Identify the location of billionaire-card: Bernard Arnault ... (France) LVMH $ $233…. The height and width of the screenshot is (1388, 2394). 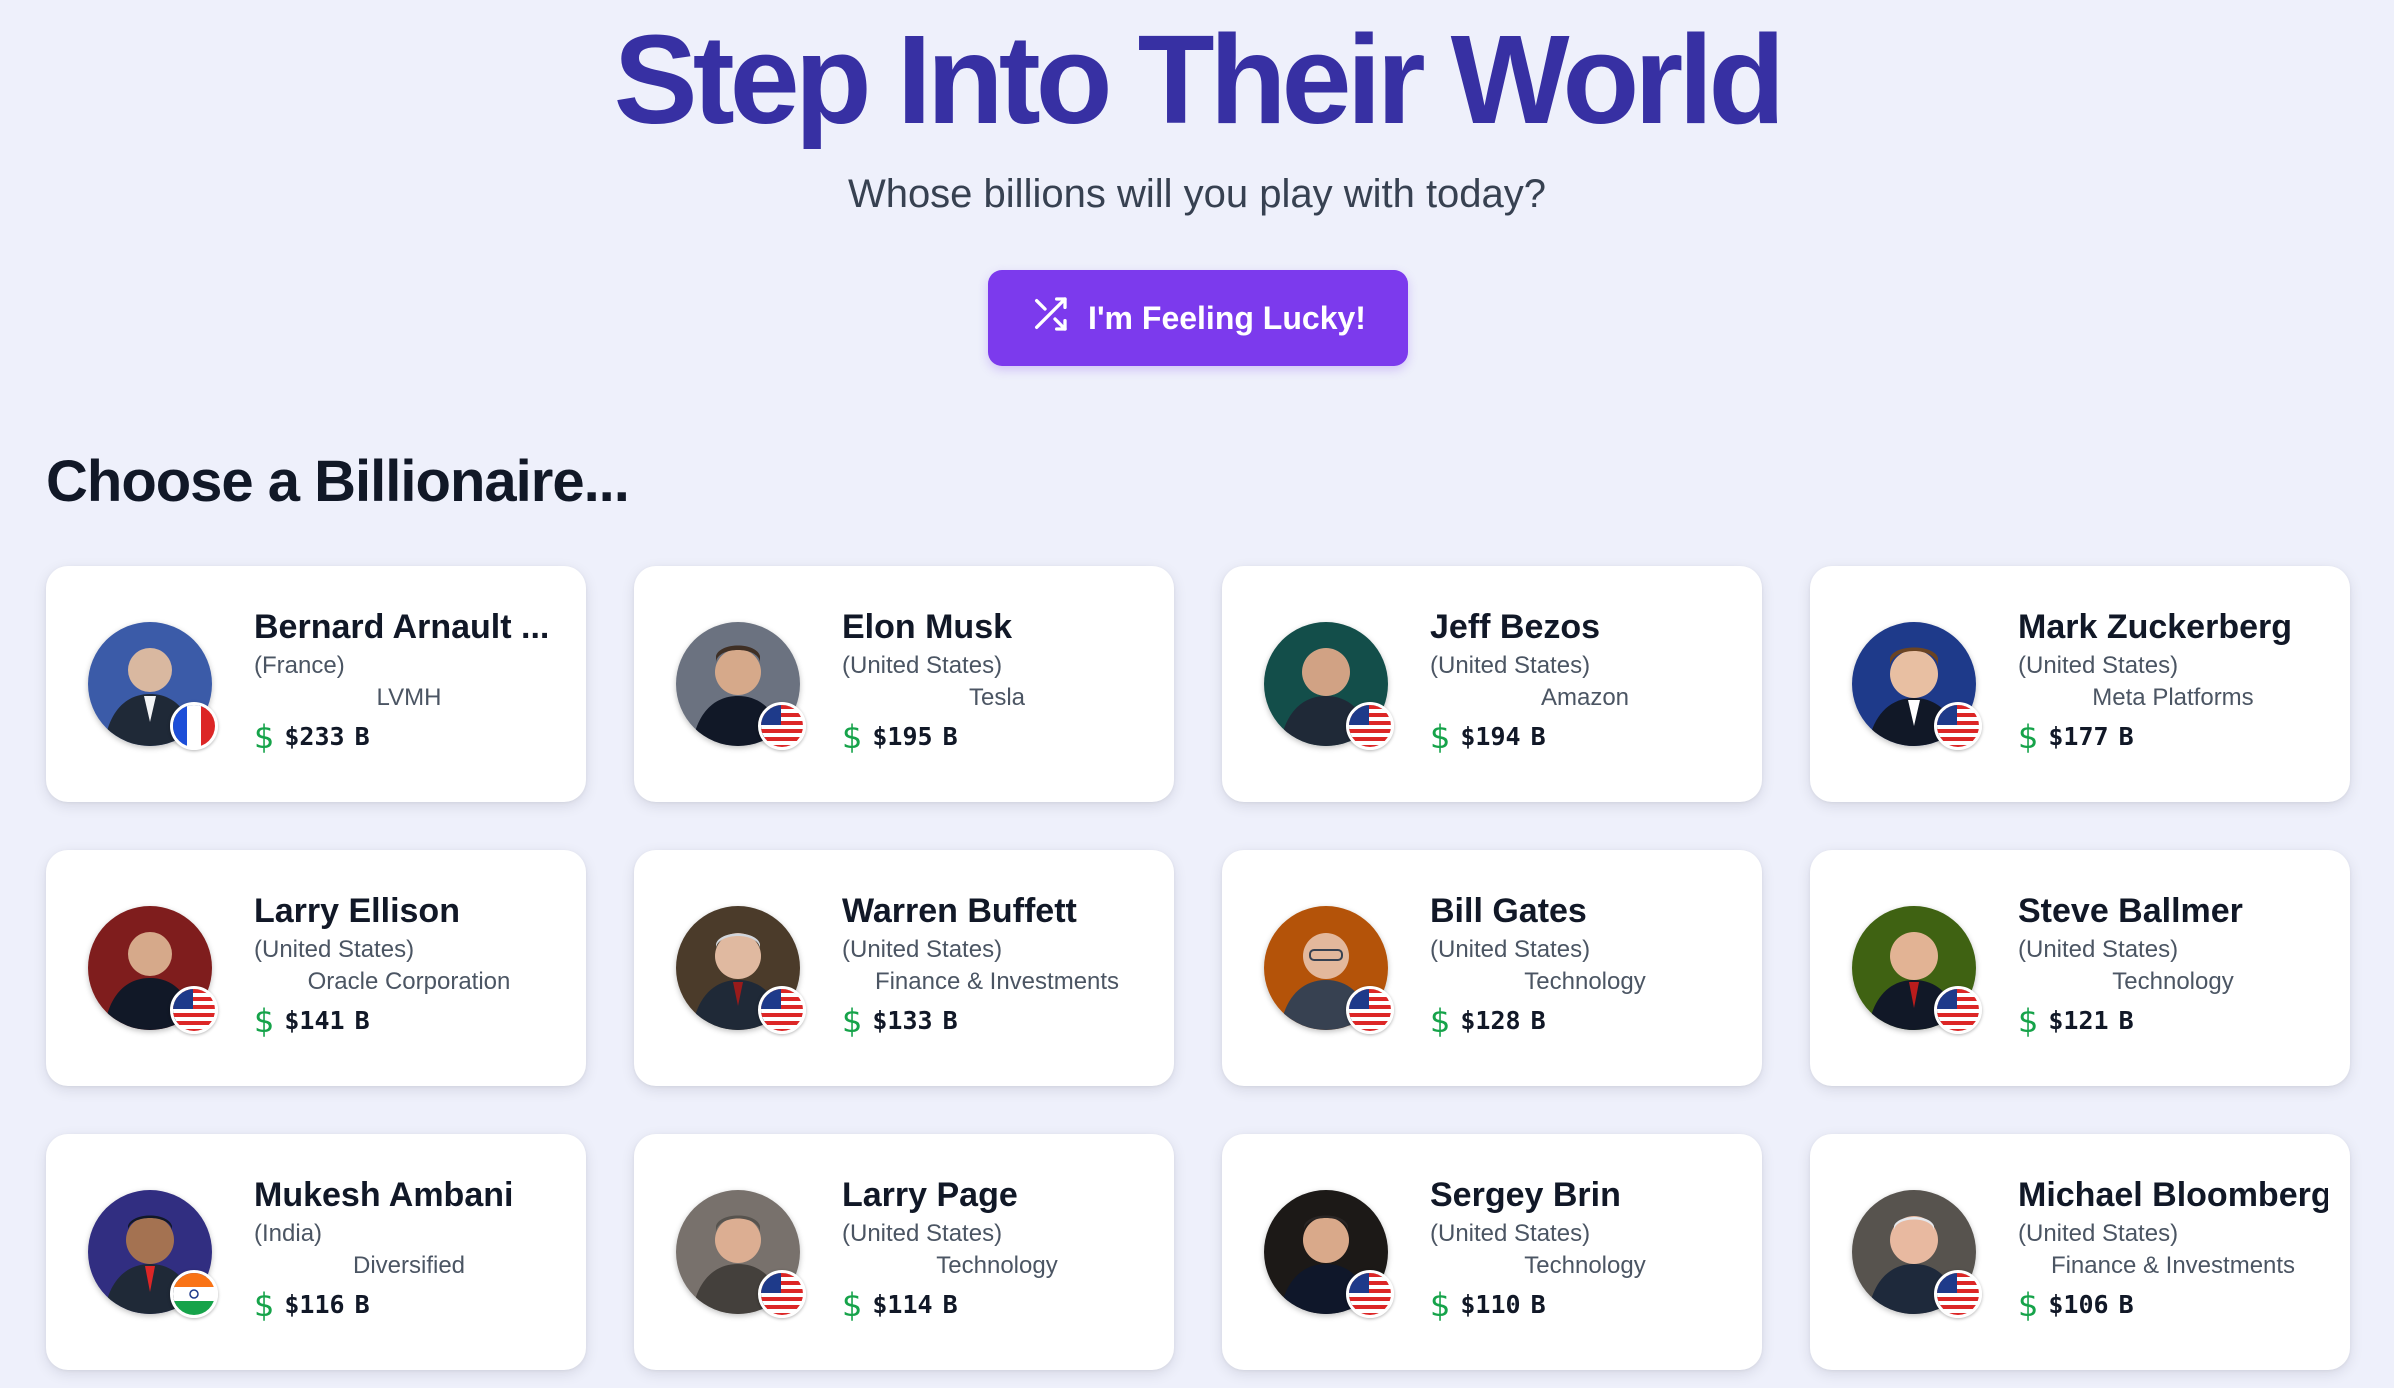
(316, 684).